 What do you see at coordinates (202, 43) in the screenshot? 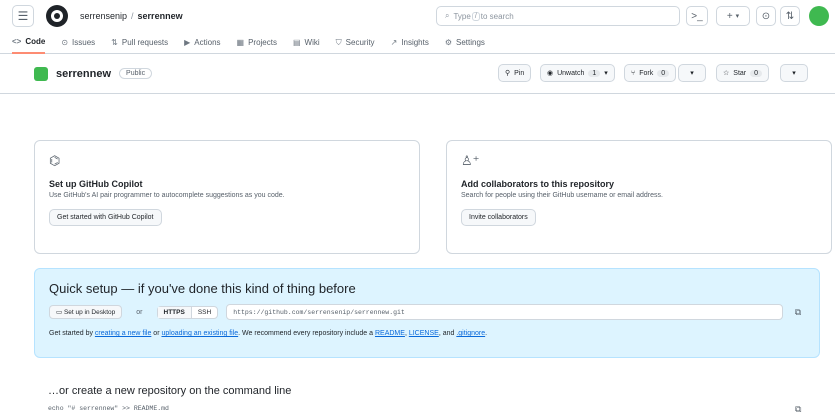
I see `tab-actions: ▶ Actions` at bounding box center [202, 43].